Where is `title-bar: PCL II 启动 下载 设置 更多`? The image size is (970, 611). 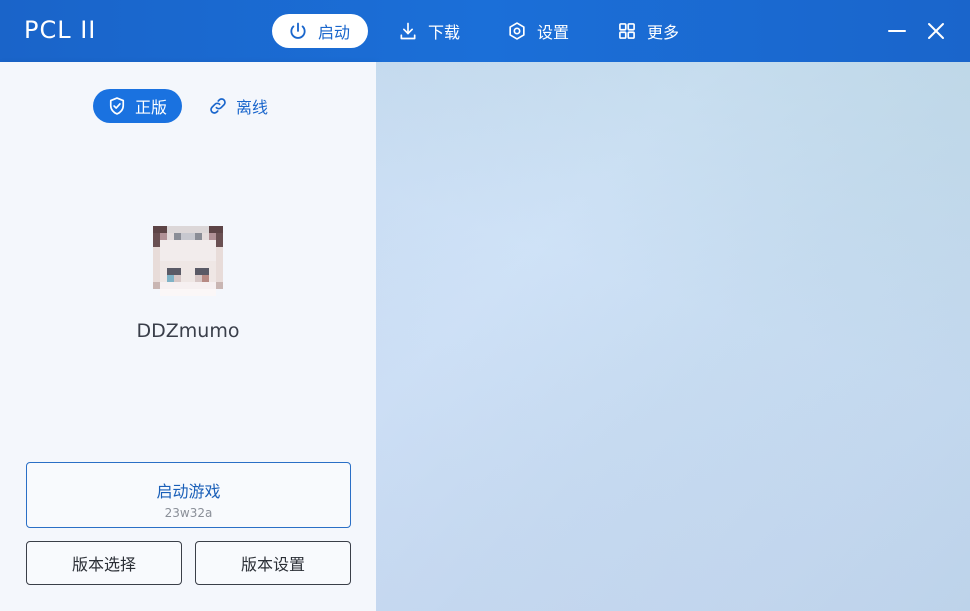 title-bar: PCL II 启动 下载 设置 更多 is located at coordinates (485, 31).